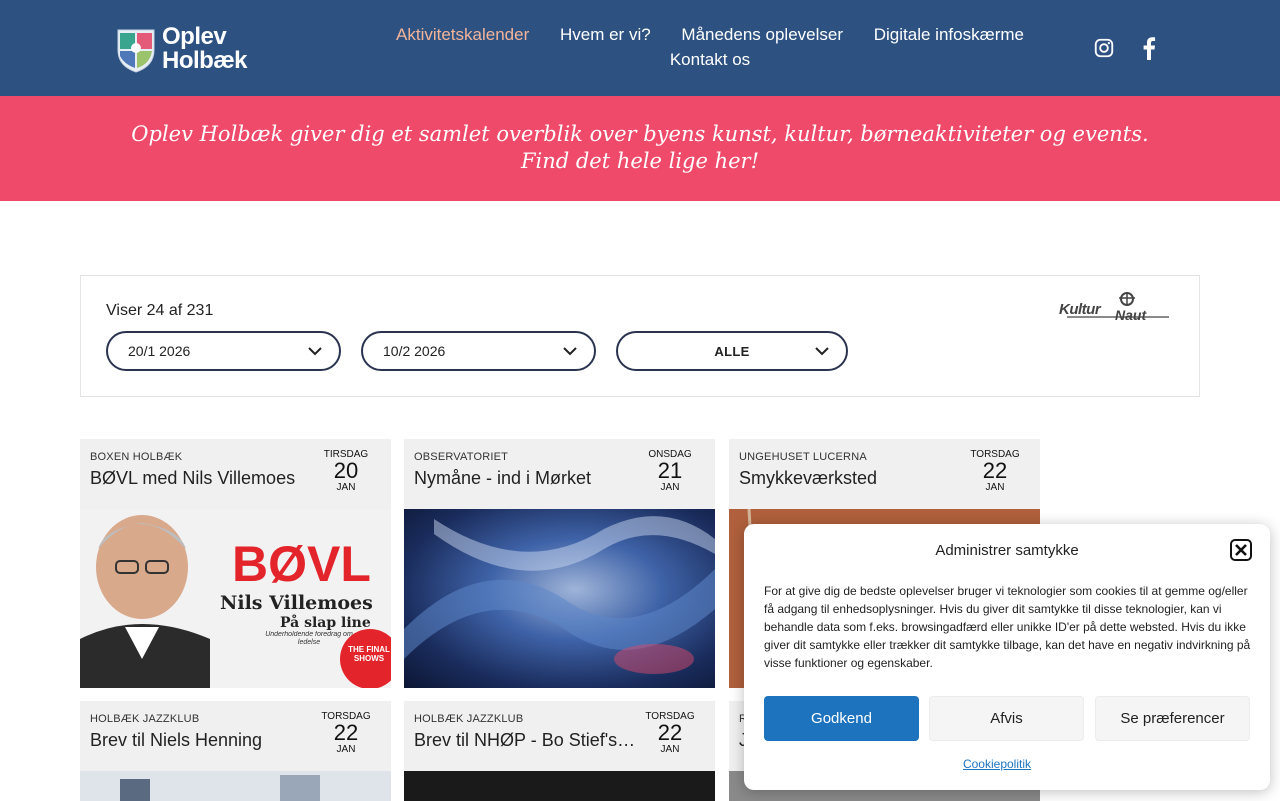  Describe the element at coordinates (762, 34) in the screenshot. I see `nav-item-maanedens-oplevelser: Månedens oplevelser` at that location.